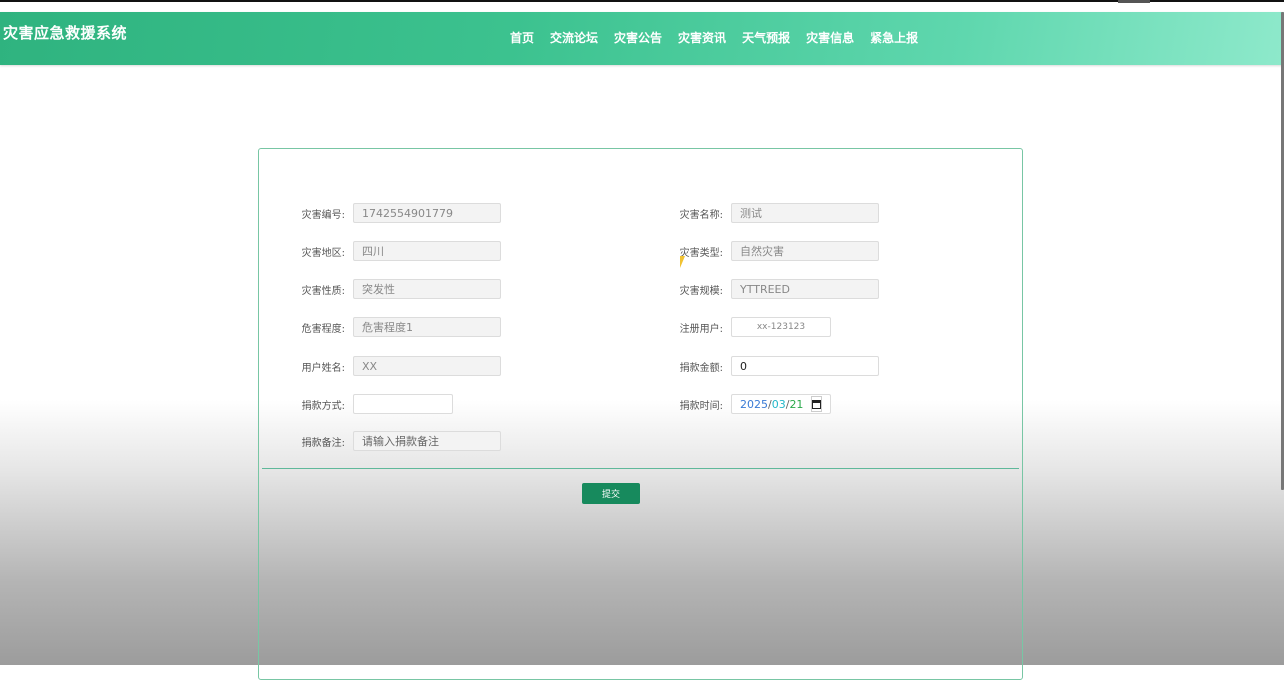  What do you see at coordinates (574, 37) in the screenshot?
I see `nav-forum: 交流论坛` at bounding box center [574, 37].